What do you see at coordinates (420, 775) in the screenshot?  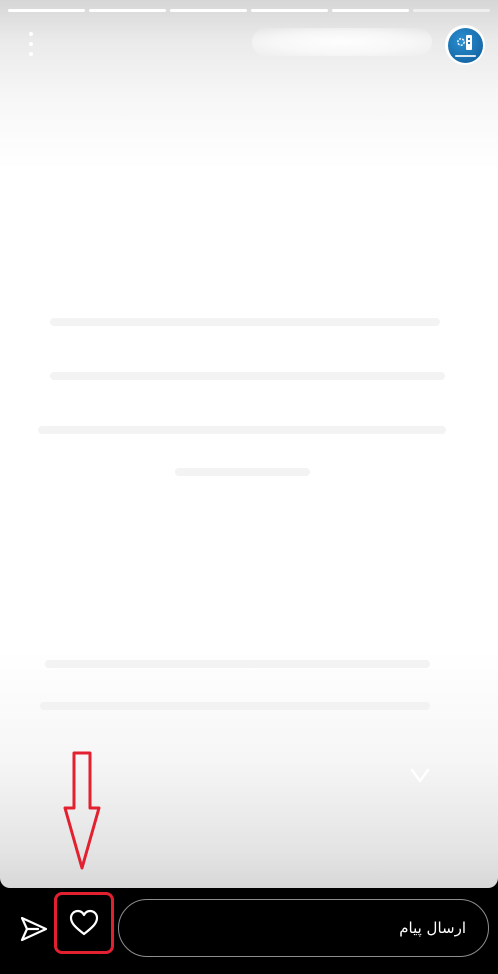 I see `chevron-down-icon` at bounding box center [420, 775].